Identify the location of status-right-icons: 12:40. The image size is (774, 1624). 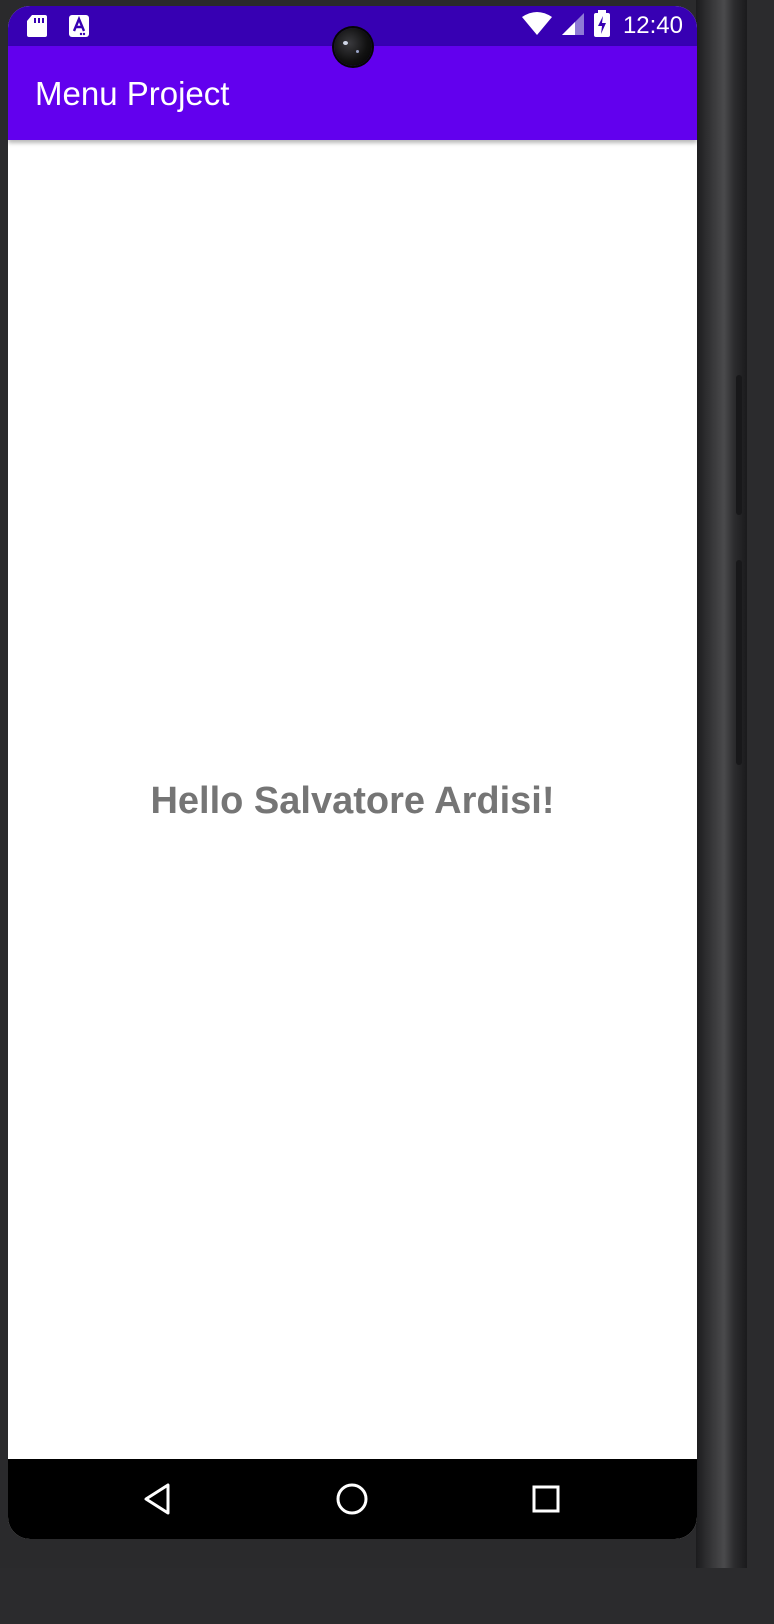
(602, 26).